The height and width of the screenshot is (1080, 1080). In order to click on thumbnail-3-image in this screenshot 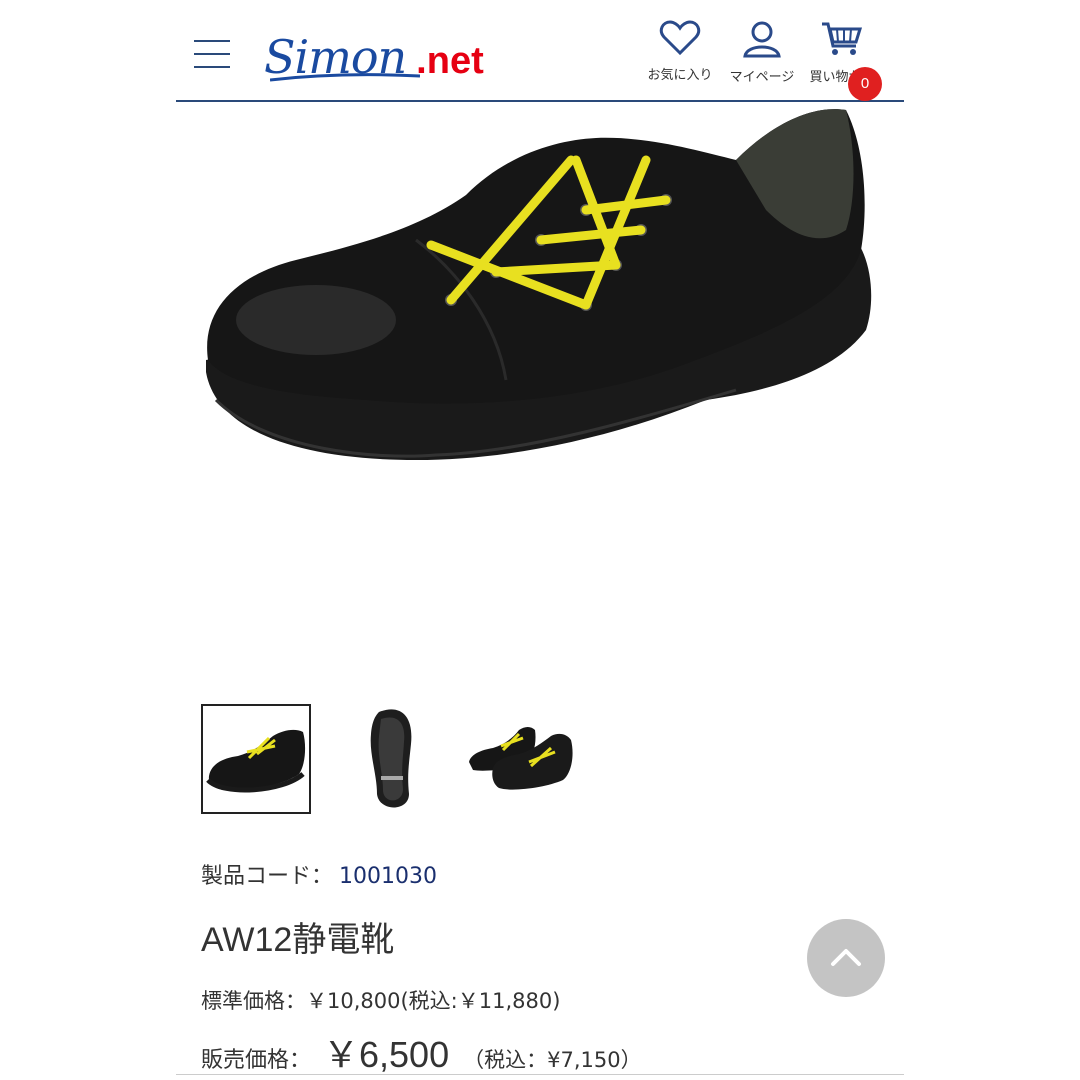, I will do `click(521, 758)`.